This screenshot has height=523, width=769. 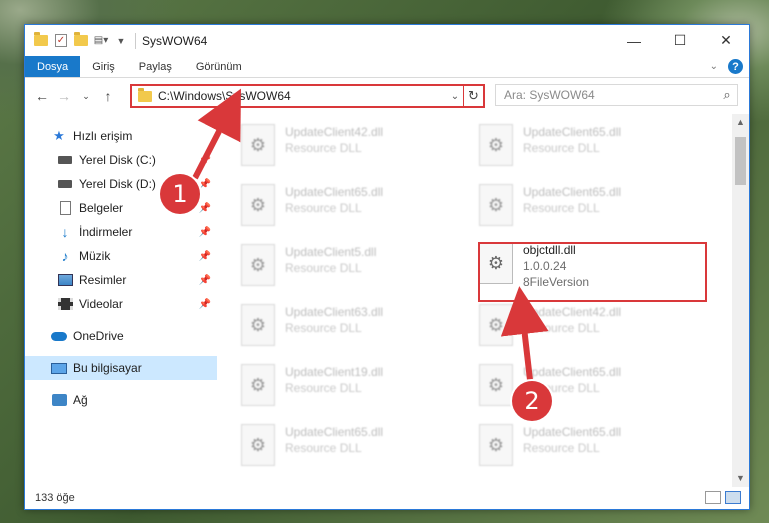 I want to click on address-text: C:\Windows\SysWOW64, so click(x=302, y=96).